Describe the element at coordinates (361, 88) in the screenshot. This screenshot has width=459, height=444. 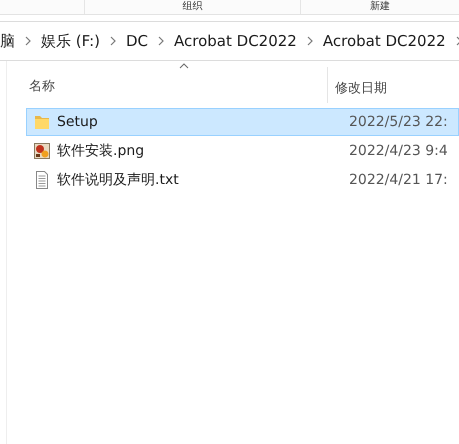
I see `column-header: 修改日期` at that location.